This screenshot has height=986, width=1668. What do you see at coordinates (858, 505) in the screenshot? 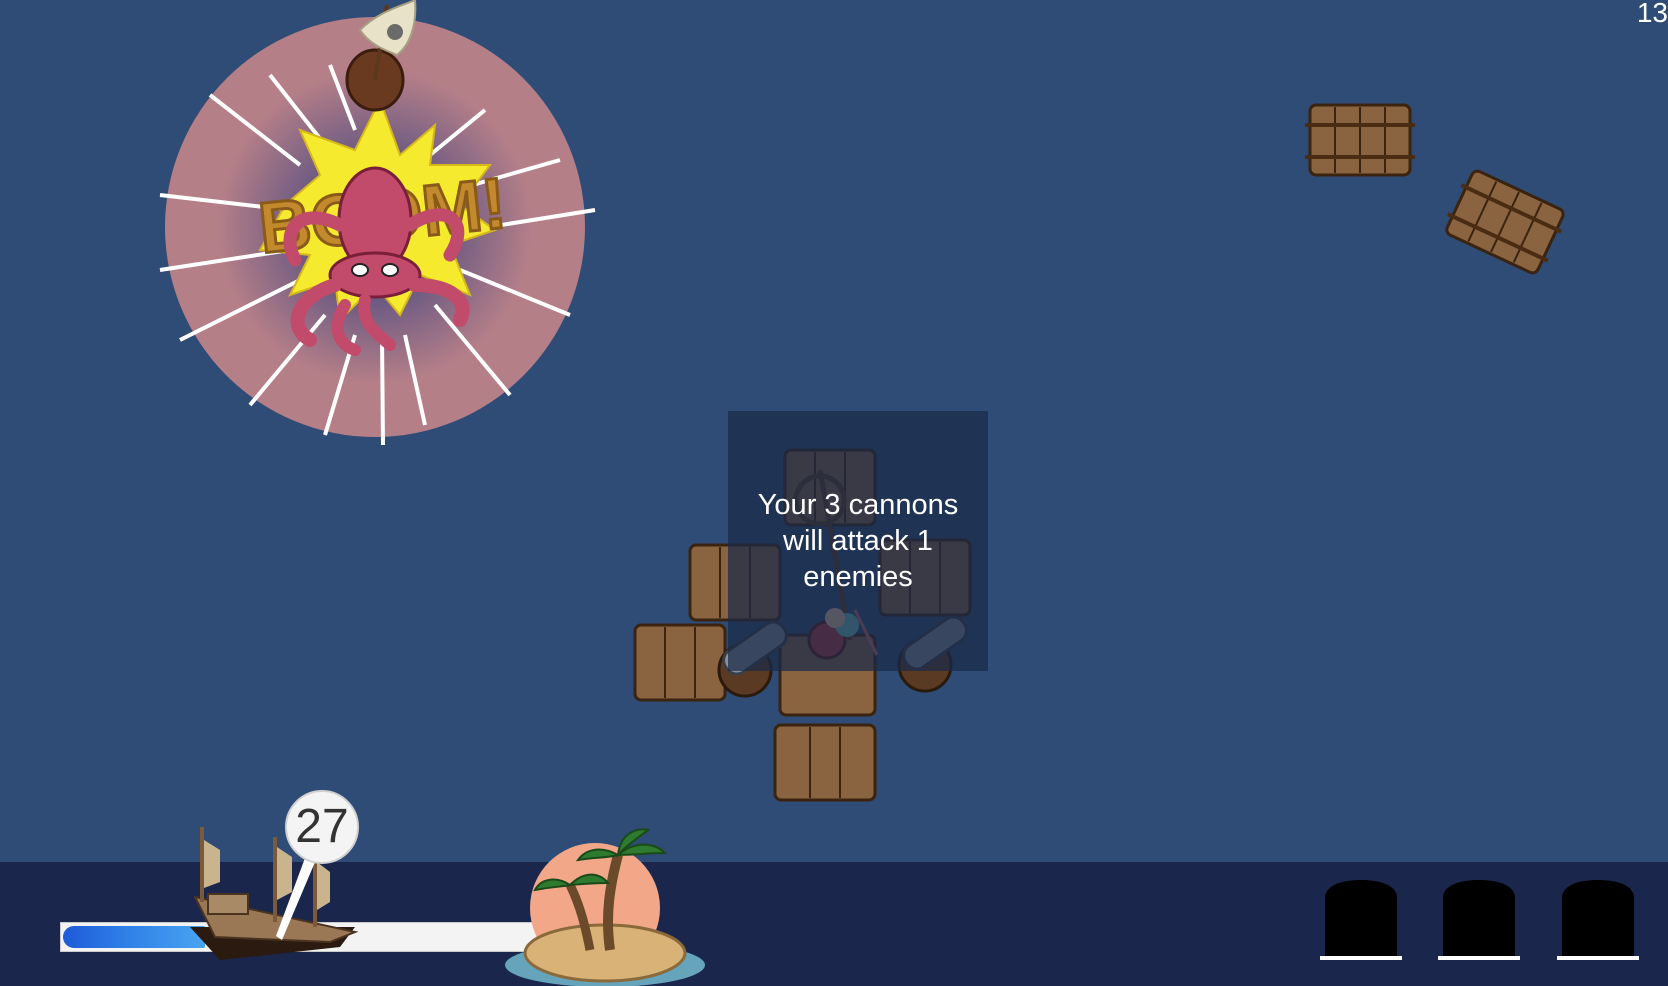
I see `tooltip-line-1: Your 3 cannons` at bounding box center [858, 505].